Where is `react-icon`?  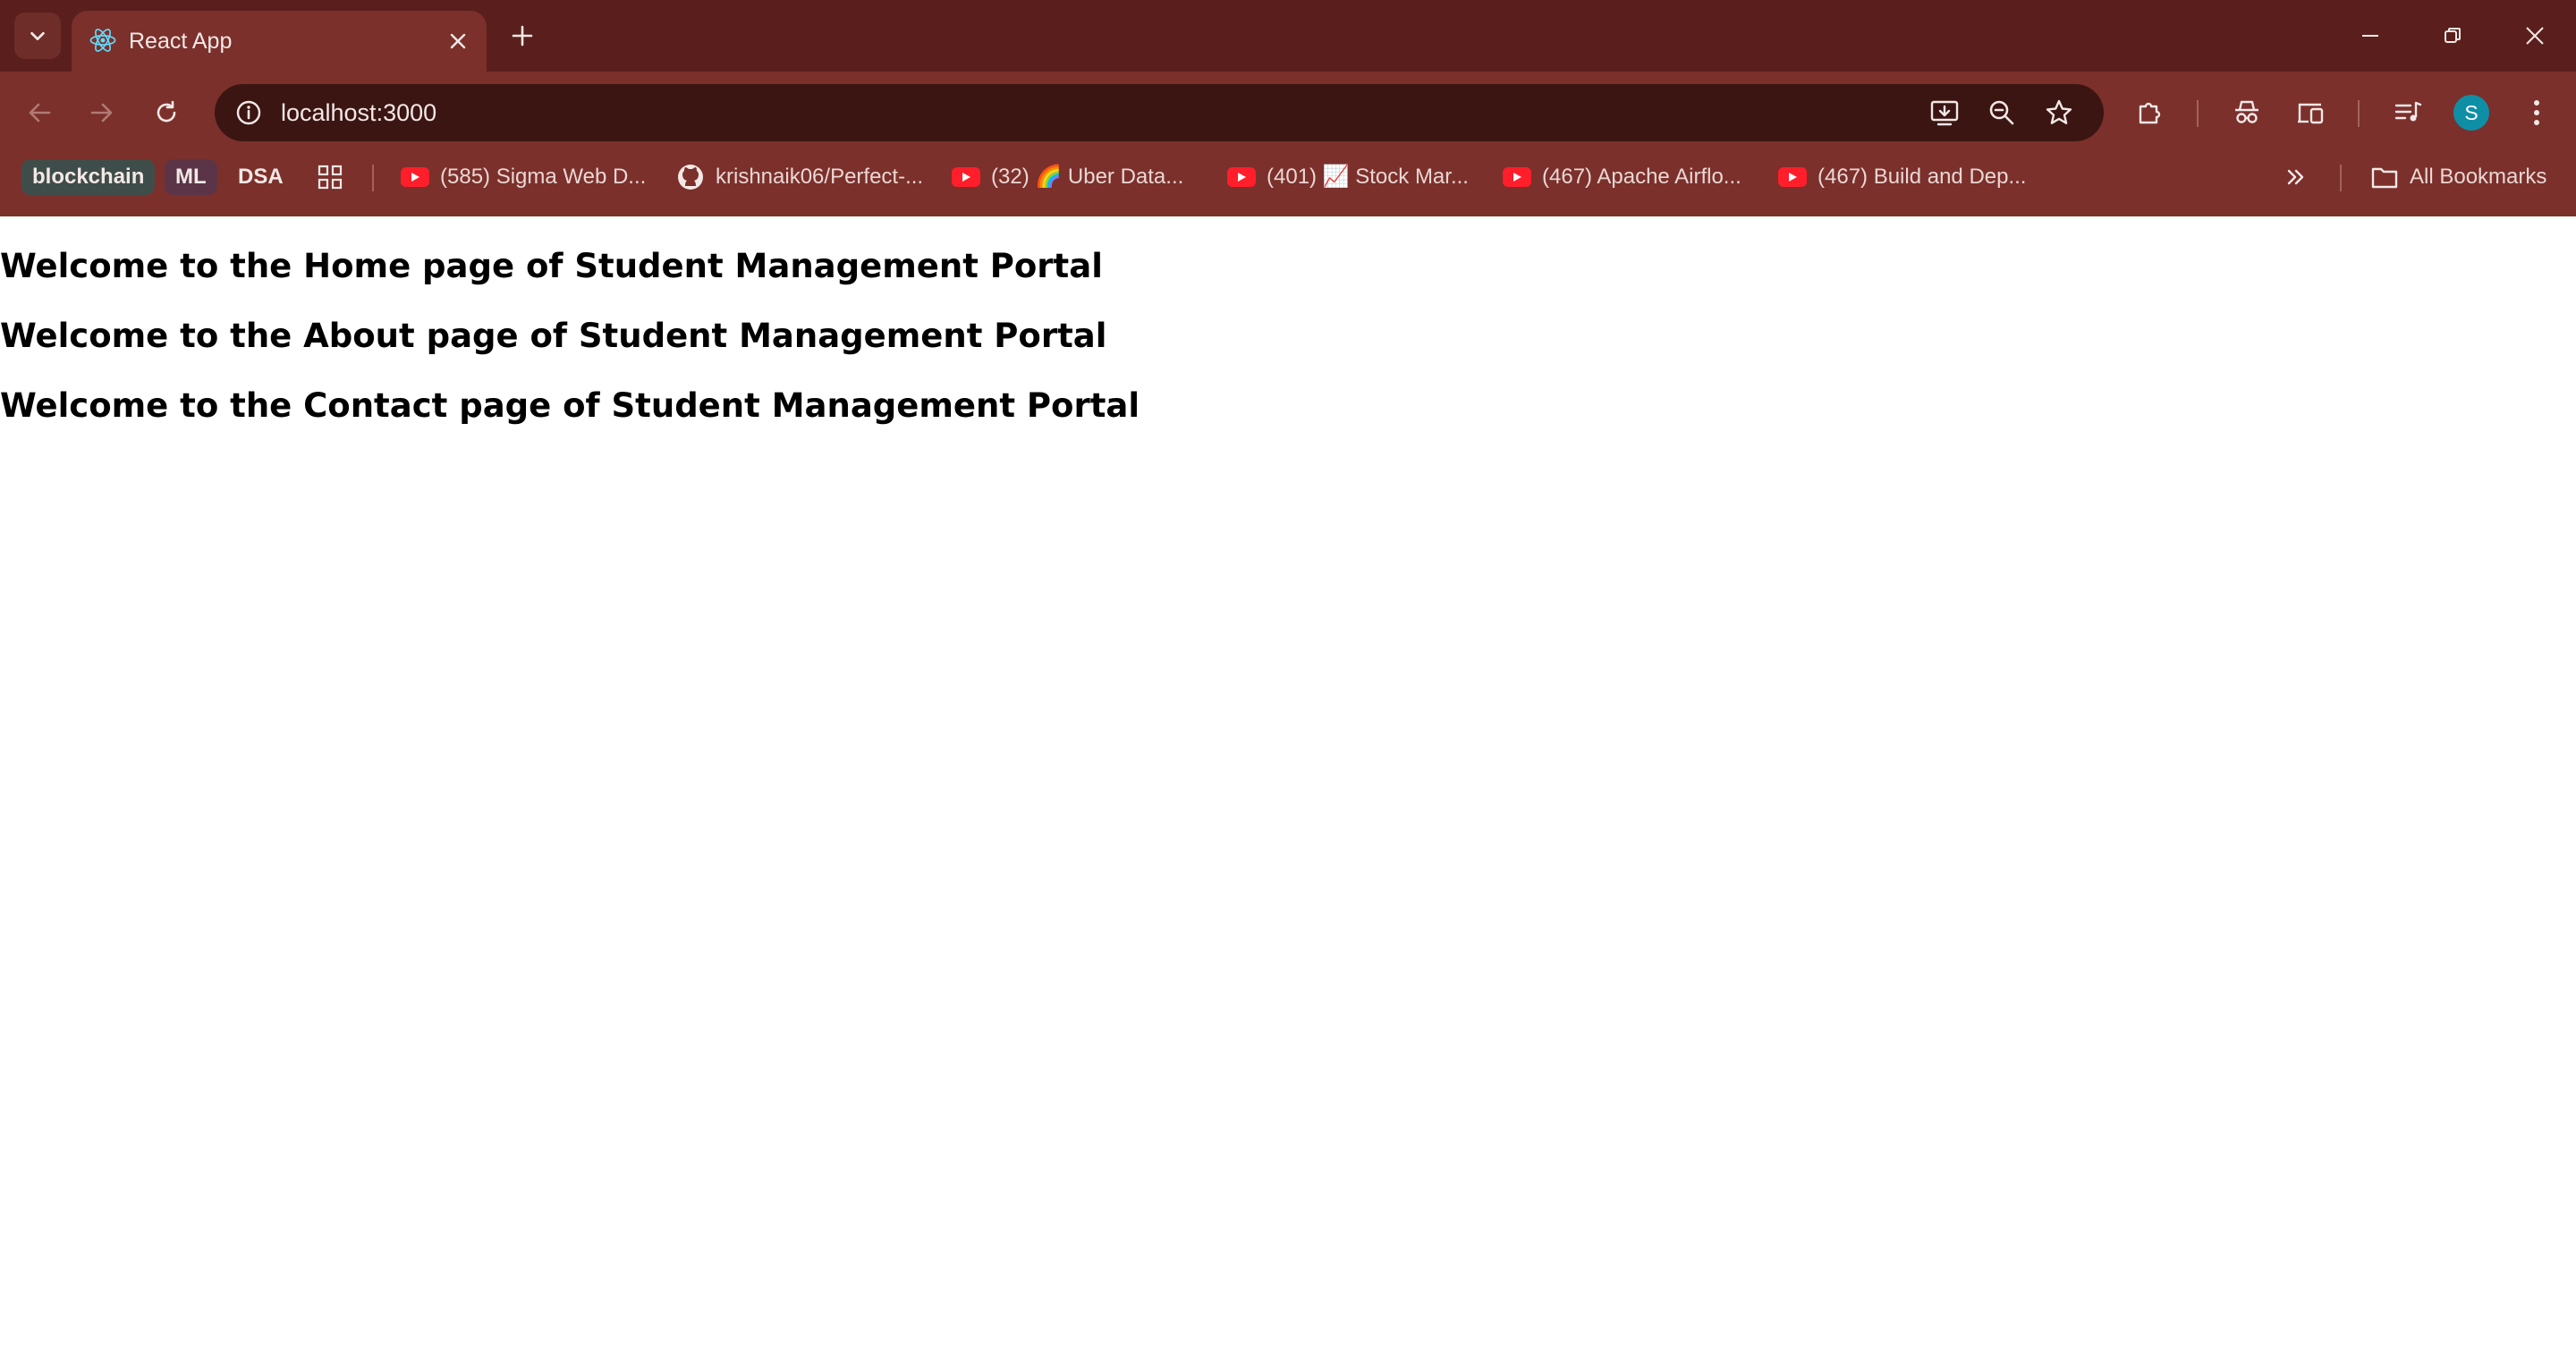
react-icon is located at coordinates (102, 41).